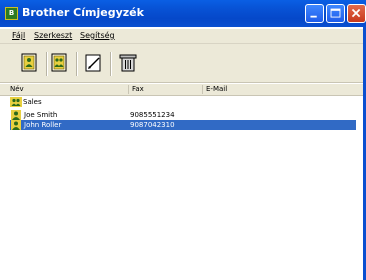  What do you see at coordinates (97, 35) in the screenshot?
I see `menu-help: Segítség` at bounding box center [97, 35].